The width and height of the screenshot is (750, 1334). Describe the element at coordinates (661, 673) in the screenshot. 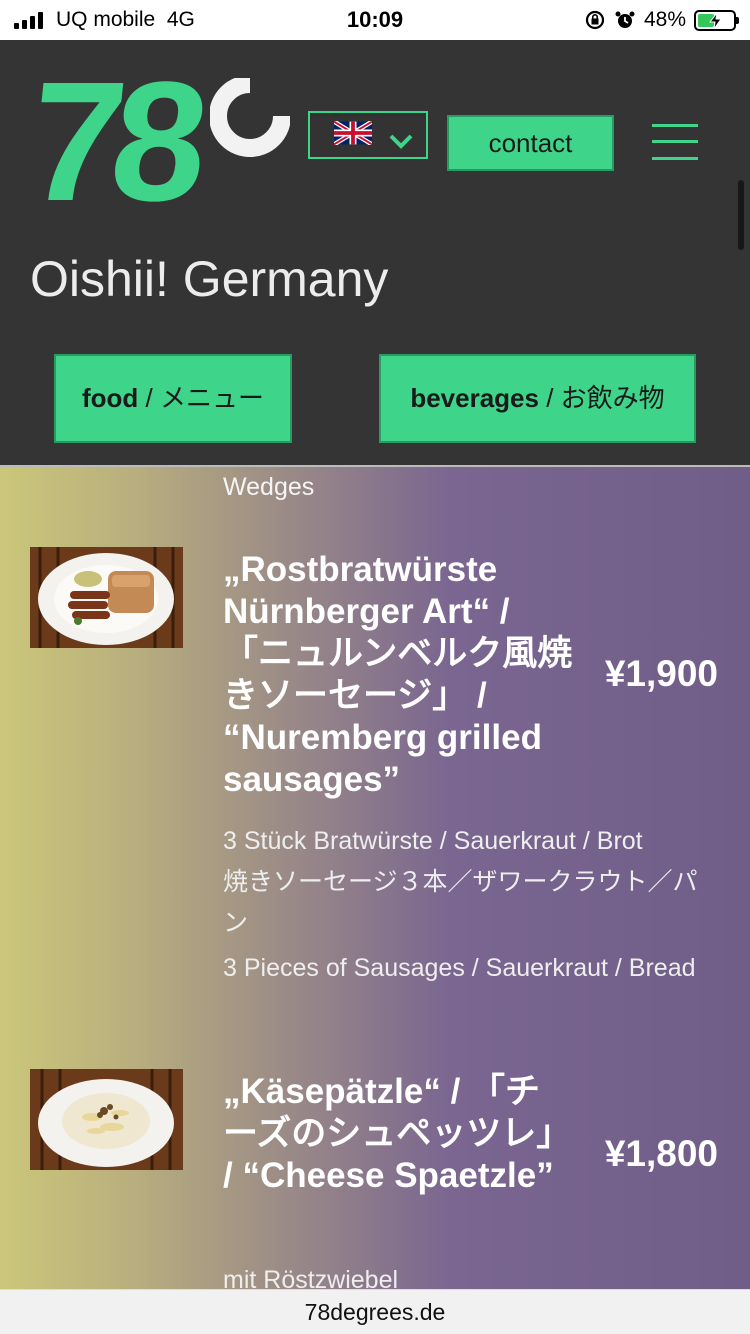

I see `item-price: ¥1,900` at that location.